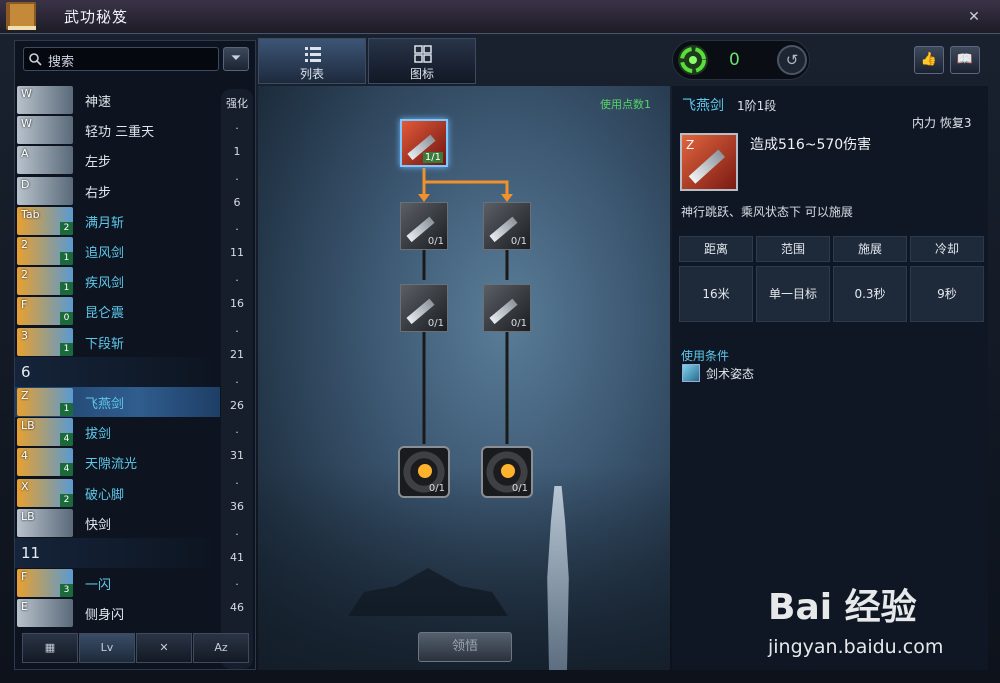 This screenshot has width=1000, height=683. Describe the element at coordinates (96, 17) in the screenshot. I see `window-title: 武功秘笈` at that location.